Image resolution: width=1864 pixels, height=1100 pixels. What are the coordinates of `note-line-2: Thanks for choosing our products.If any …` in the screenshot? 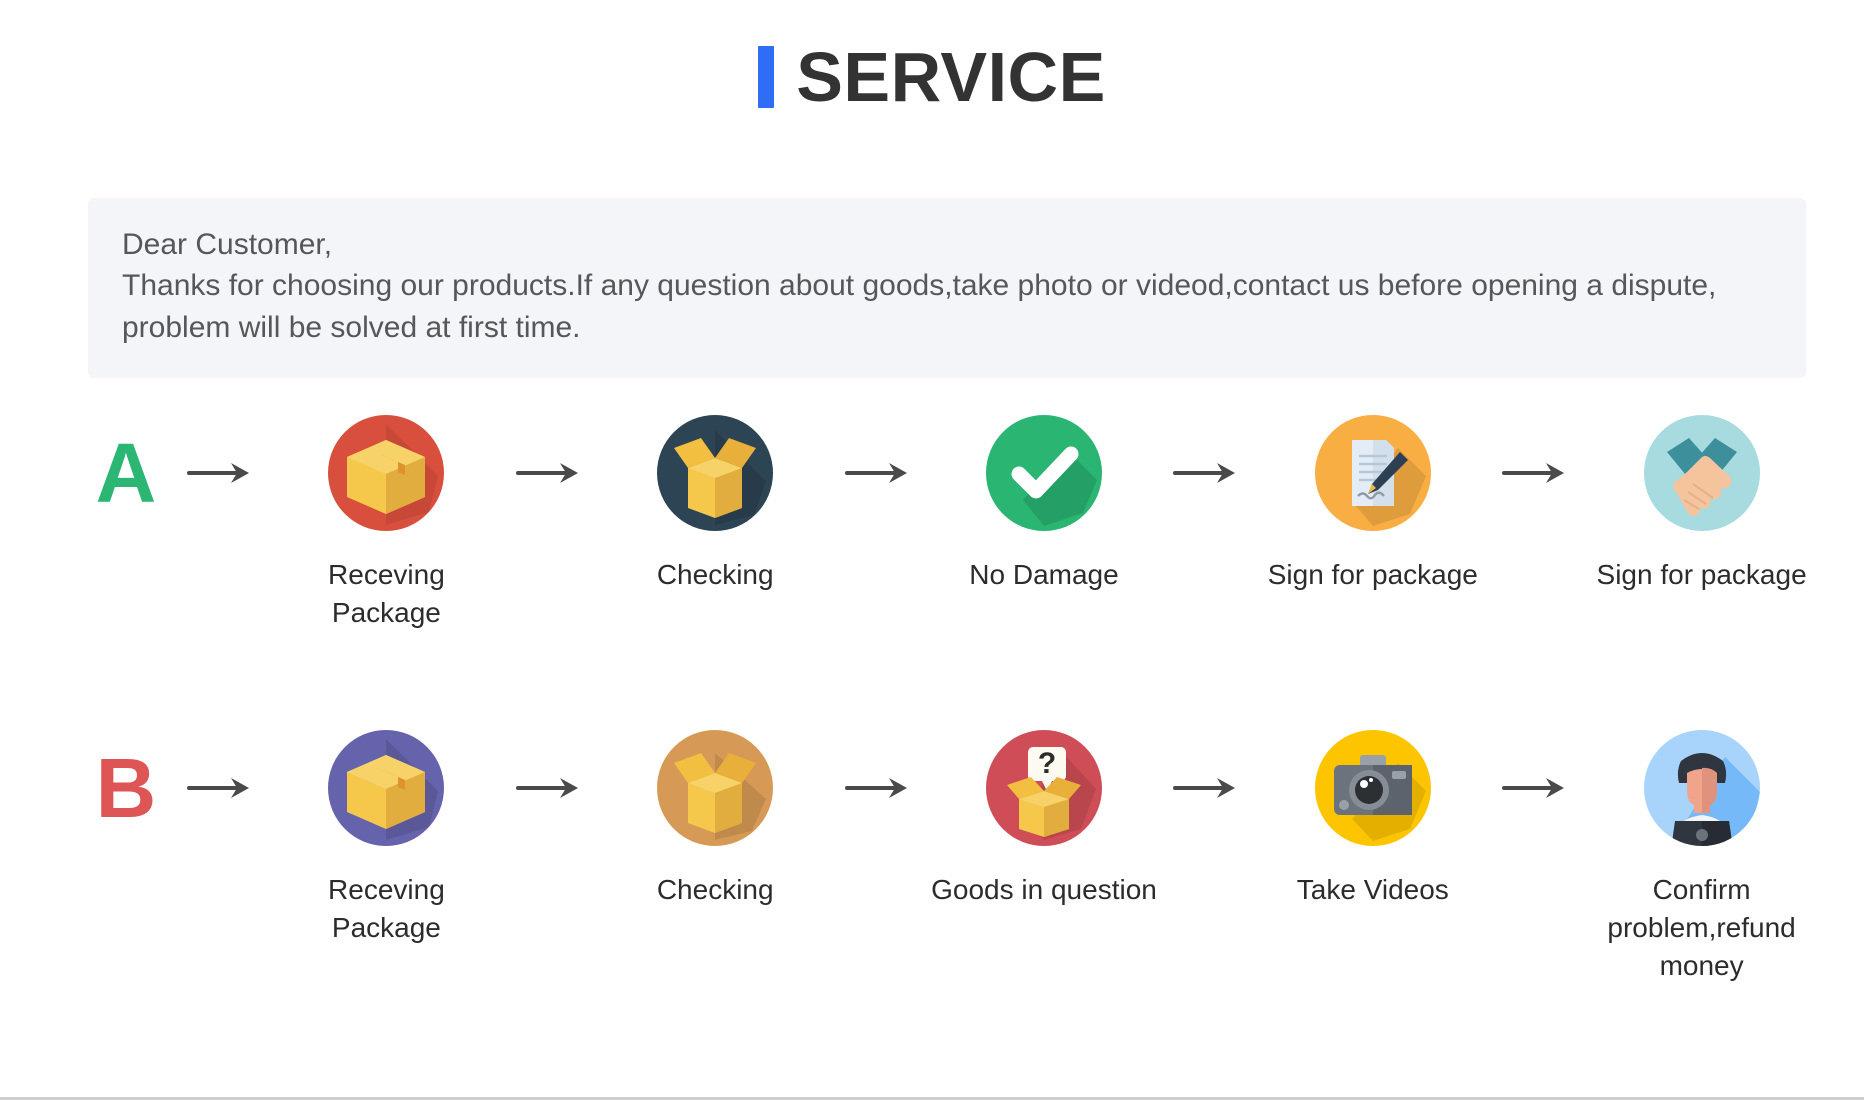 It's located at (919, 286).